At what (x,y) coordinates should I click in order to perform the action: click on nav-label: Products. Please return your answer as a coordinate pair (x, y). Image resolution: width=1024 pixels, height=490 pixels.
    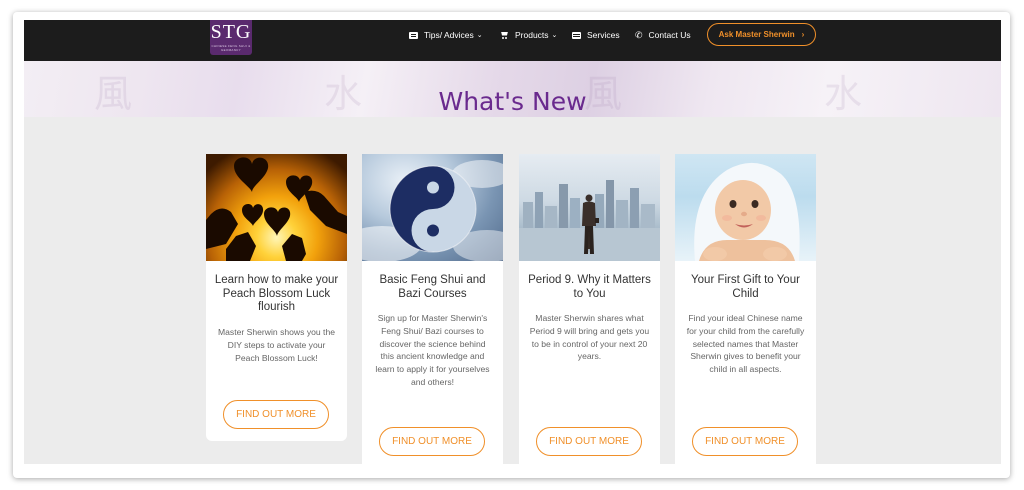
    Looking at the image, I should click on (532, 35).